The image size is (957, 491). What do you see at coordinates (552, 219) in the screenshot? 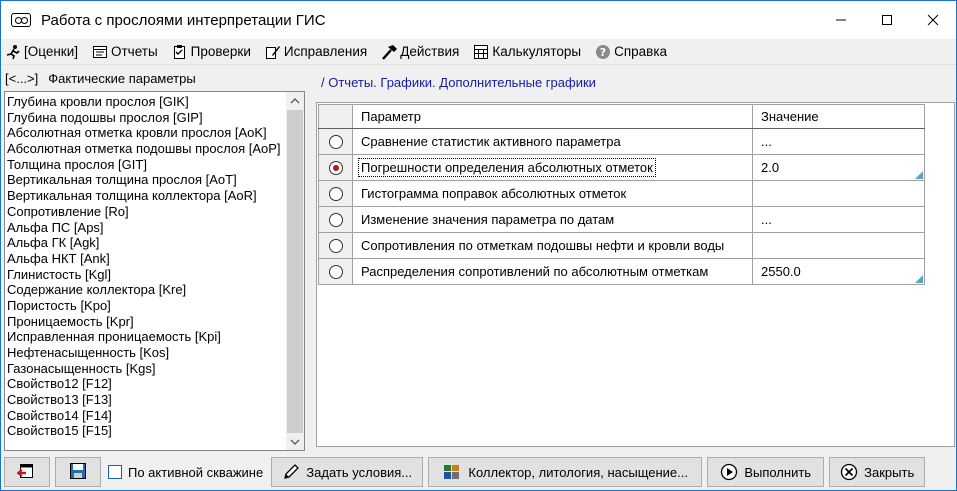
I see `param-cell: Изменение значения параметра по датам` at bounding box center [552, 219].